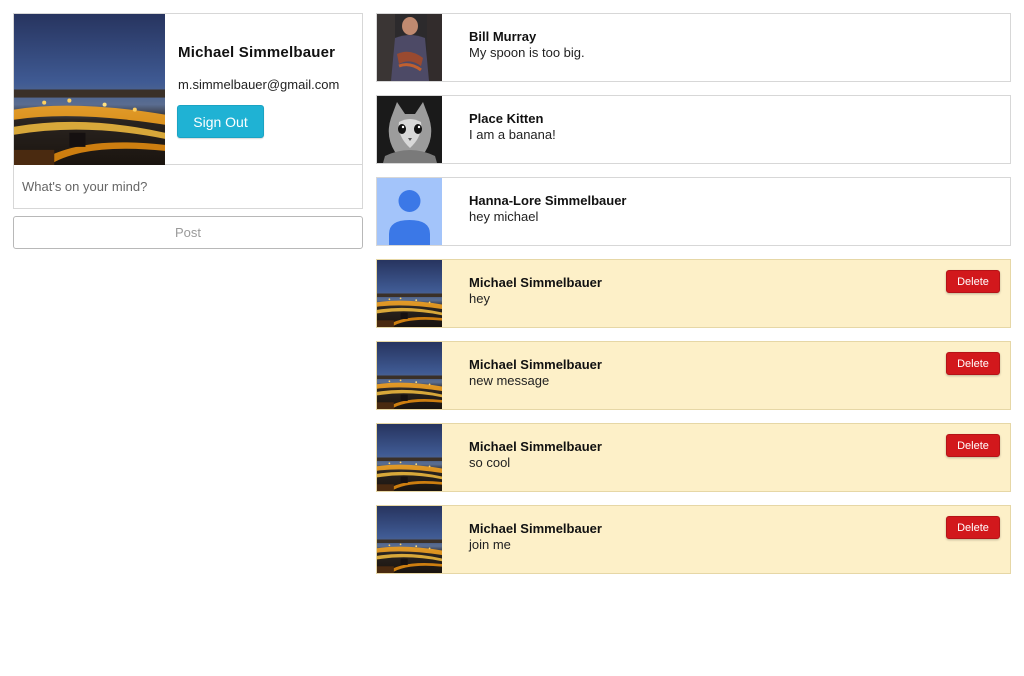  Describe the element at coordinates (509, 380) in the screenshot. I see `post-text: new message` at that location.